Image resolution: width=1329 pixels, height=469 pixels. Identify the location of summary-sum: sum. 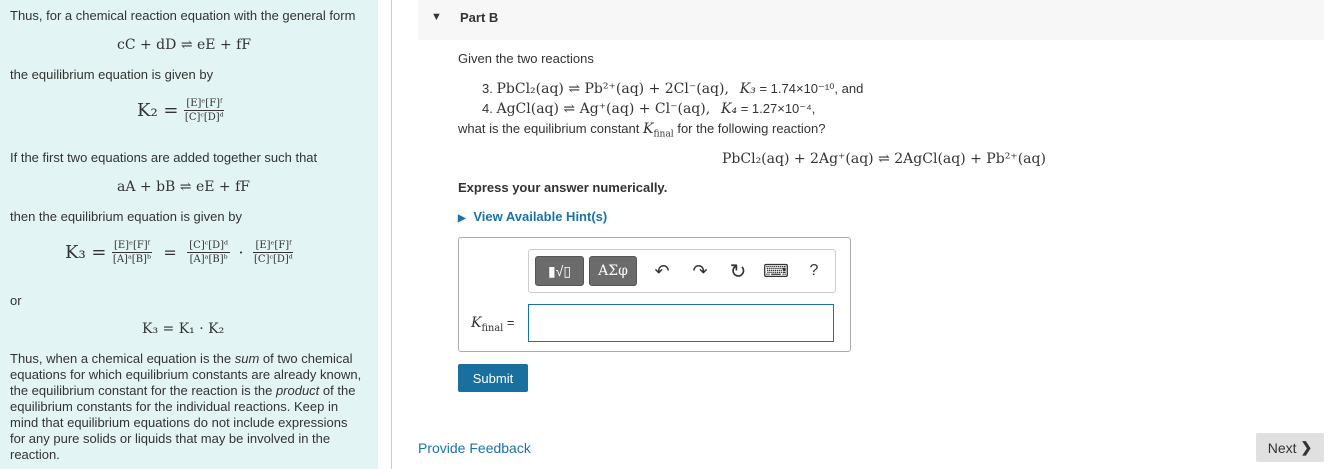
(247, 358).